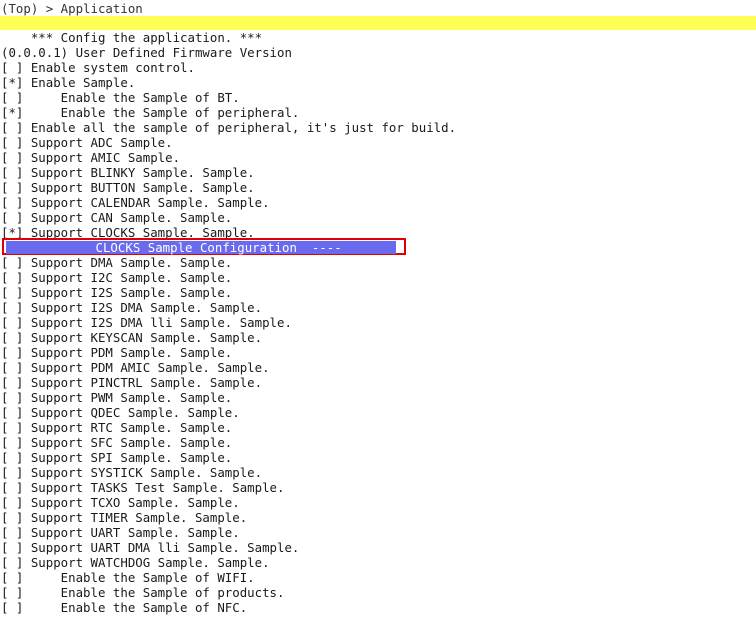 This screenshot has height=623, width=756. Describe the element at coordinates (128, 187) in the screenshot. I see `menu-item-button: [ ] Support BUTTON Sample. Sample.` at that location.